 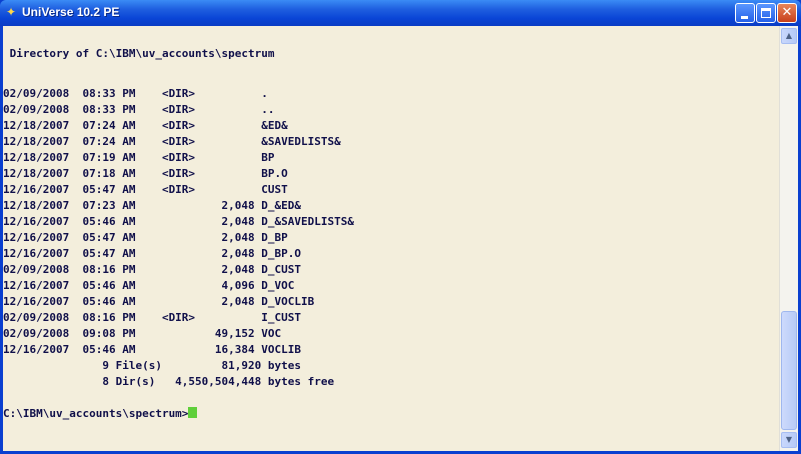 I want to click on window-title: UniVerse 10.2 PE, so click(x=71, y=12).